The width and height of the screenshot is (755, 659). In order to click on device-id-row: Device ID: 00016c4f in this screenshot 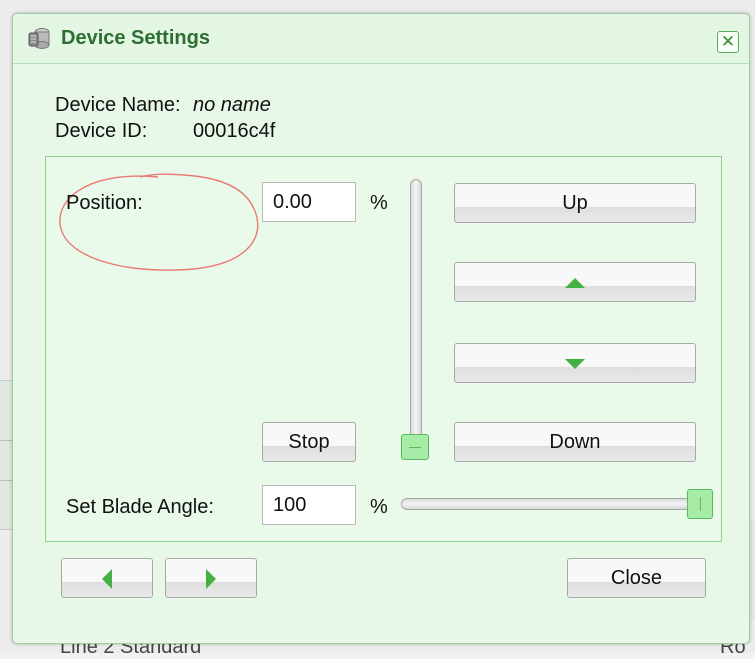, I will do `click(165, 131)`.